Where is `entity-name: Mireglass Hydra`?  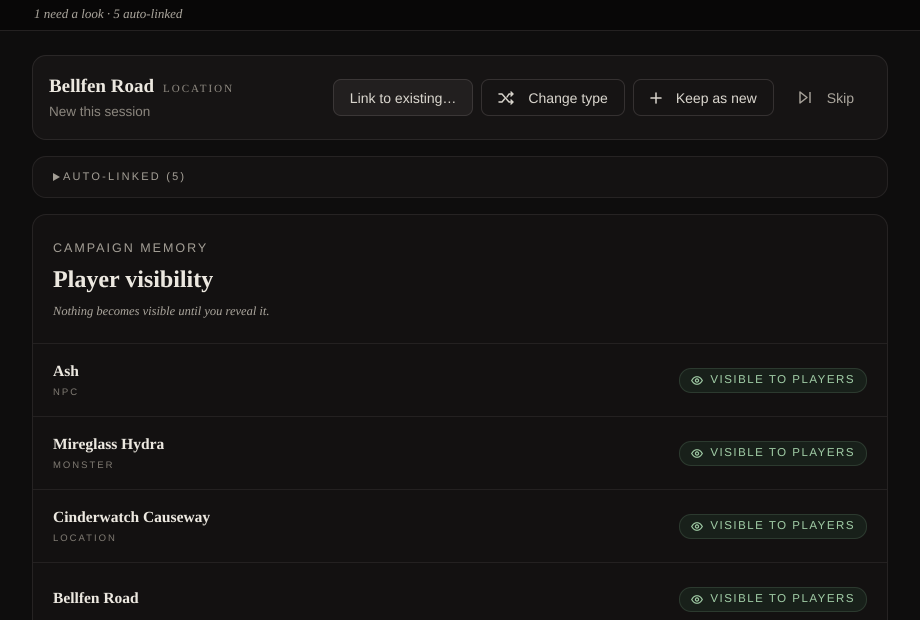
entity-name: Mireglass Hydra is located at coordinates (108, 445).